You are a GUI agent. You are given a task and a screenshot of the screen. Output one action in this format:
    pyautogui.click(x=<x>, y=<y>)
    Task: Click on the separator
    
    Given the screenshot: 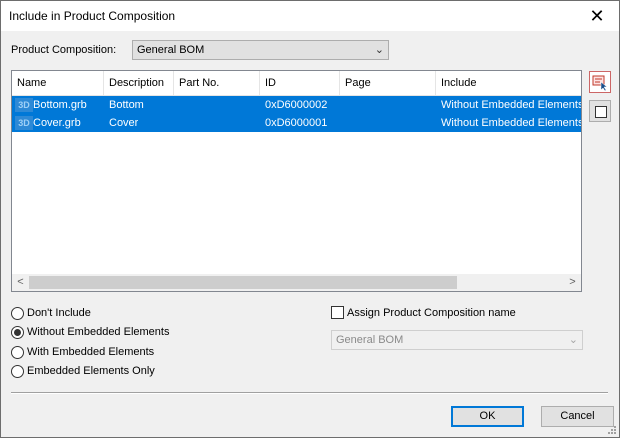 What is the action you would take?
    pyautogui.click(x=309, y=393)
    